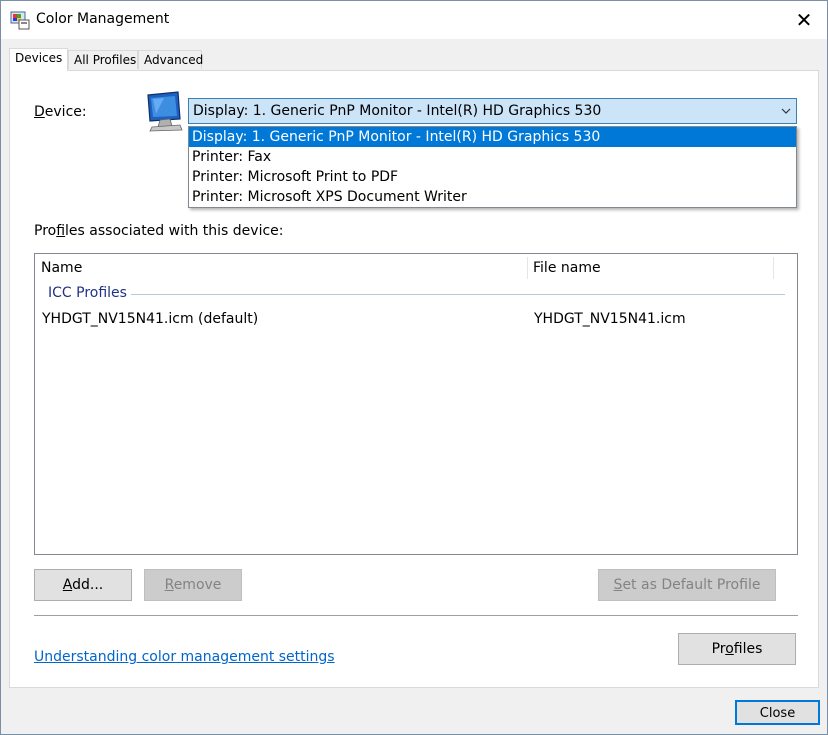 Image resolution: width=828 pixels, height=735 pixels. I want to click on tab-advanced: Advanced, so click(170, 59).